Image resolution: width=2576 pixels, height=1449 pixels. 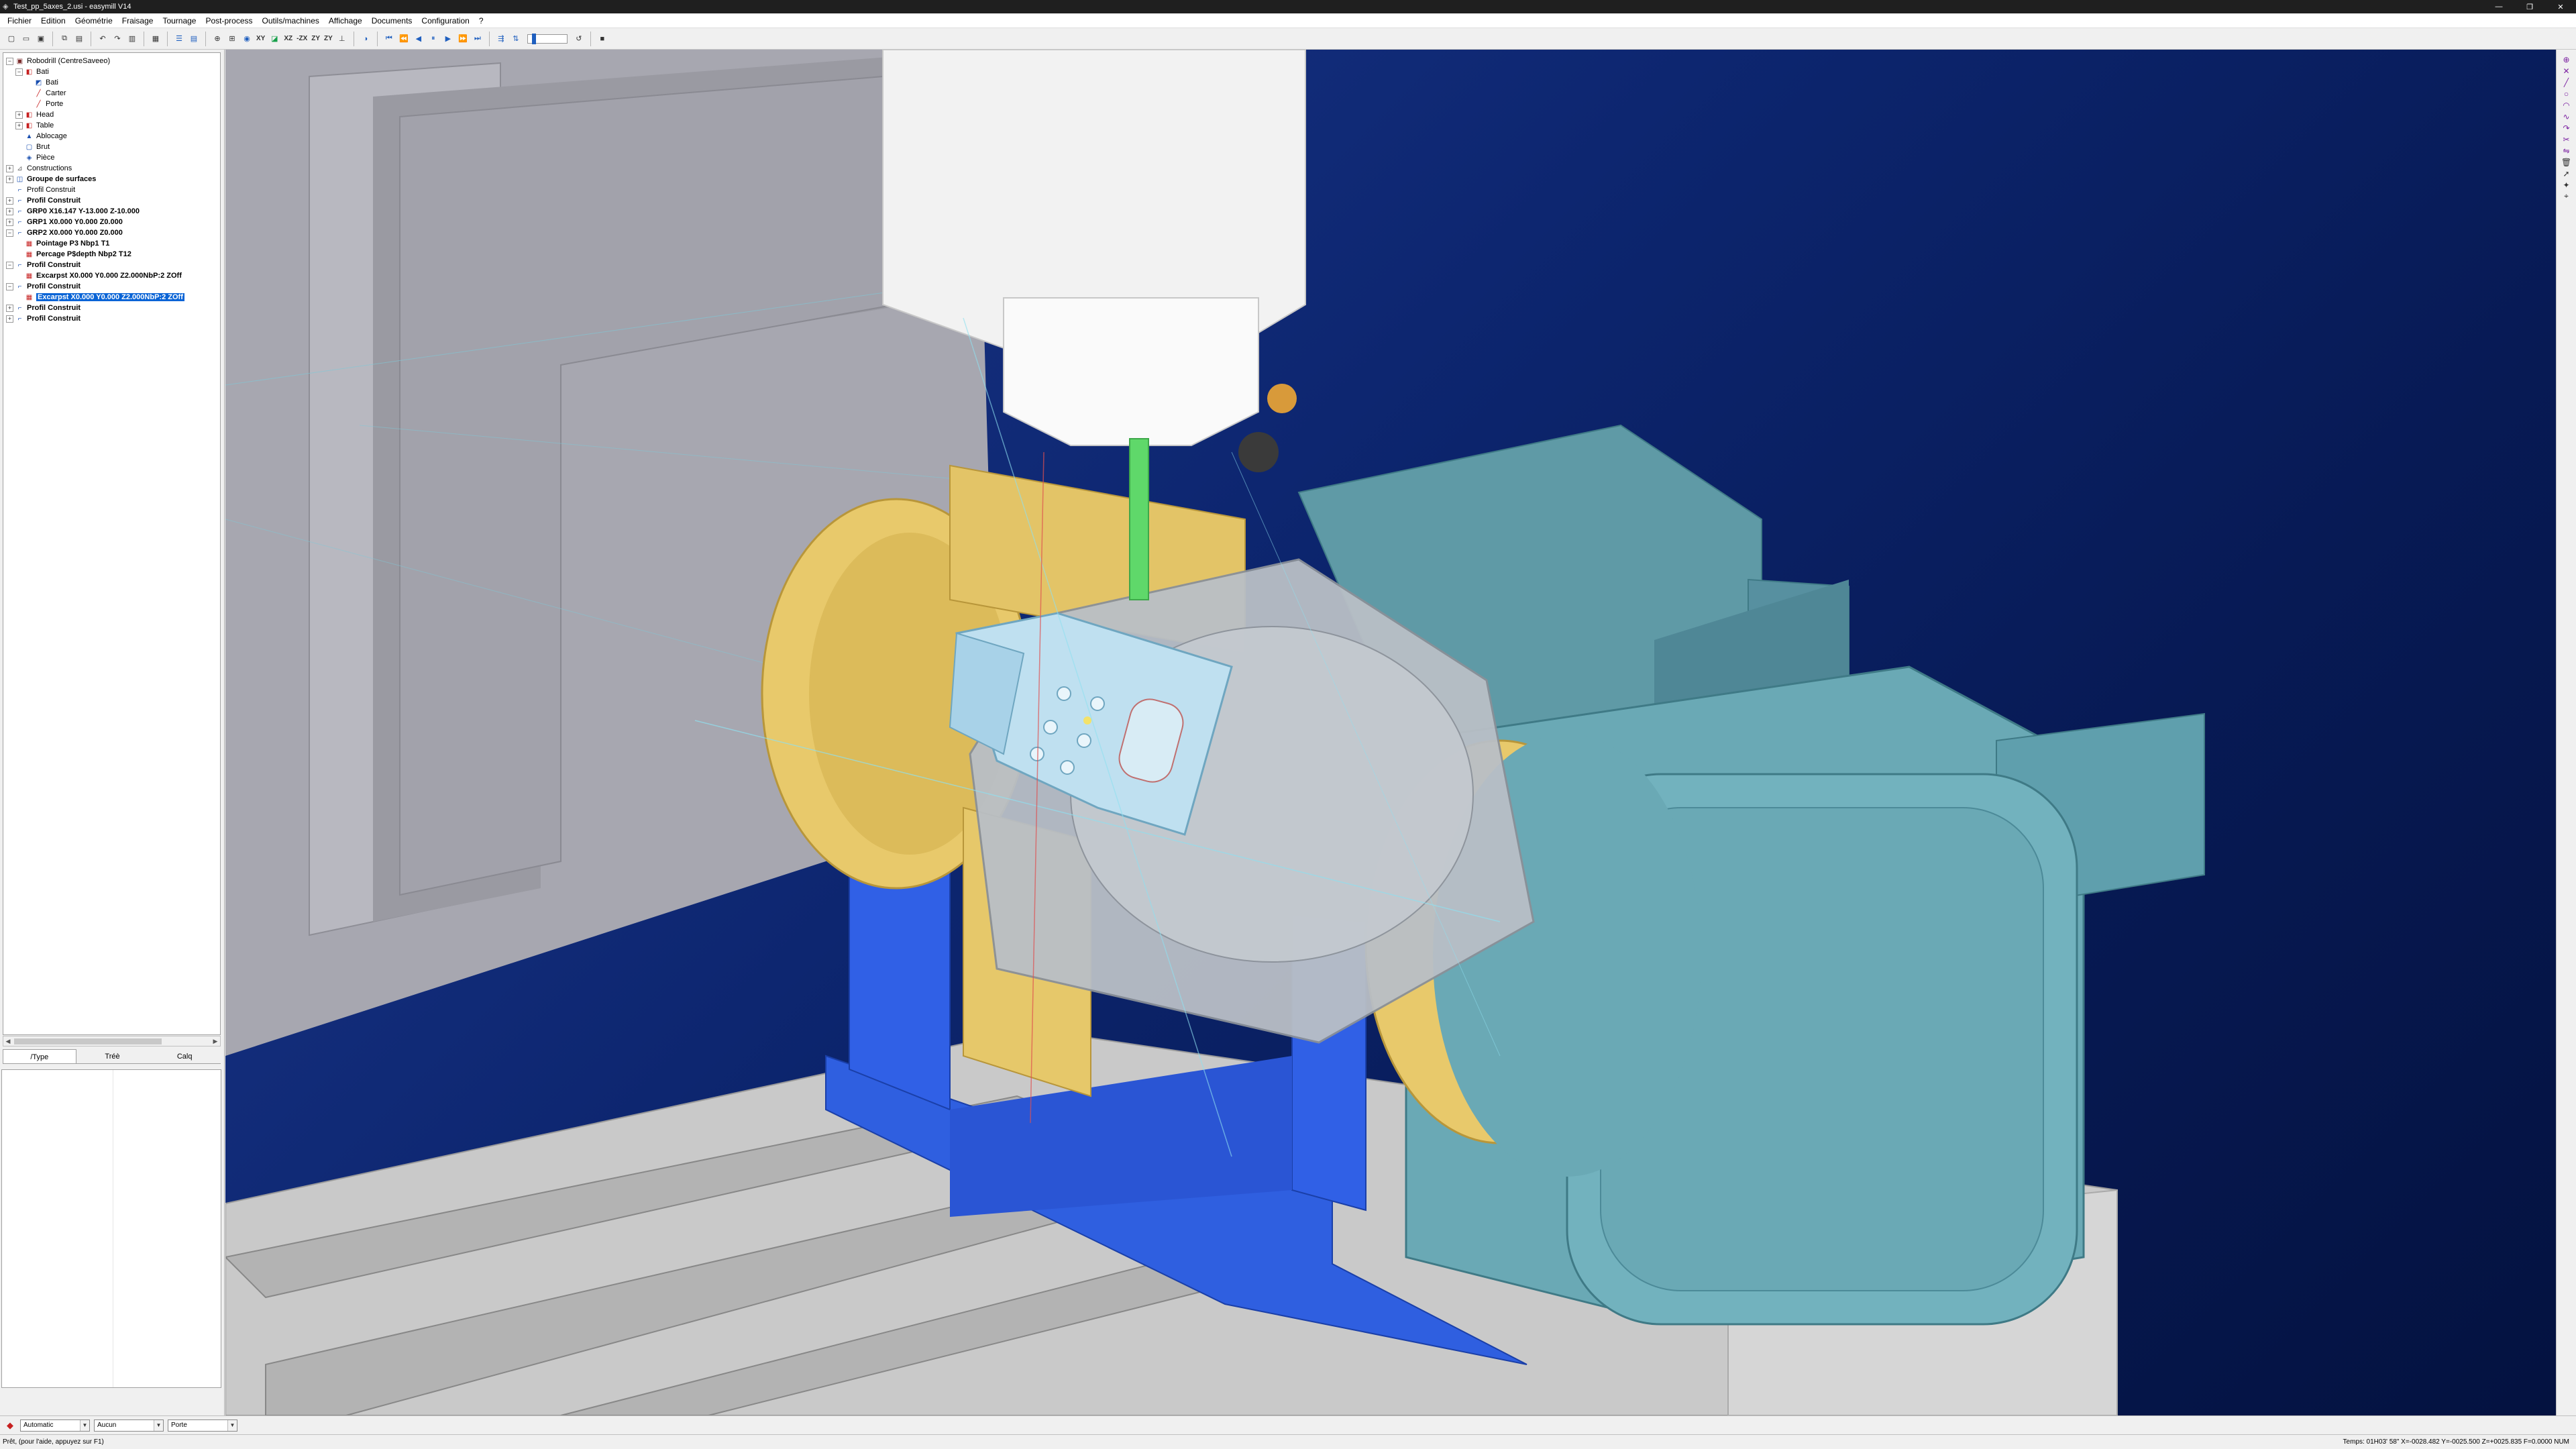 What do you see at coordinates (217, 39) in the screenshot?
I see `zoom-in-icon: ⊕` at bounding box center [217, 39].